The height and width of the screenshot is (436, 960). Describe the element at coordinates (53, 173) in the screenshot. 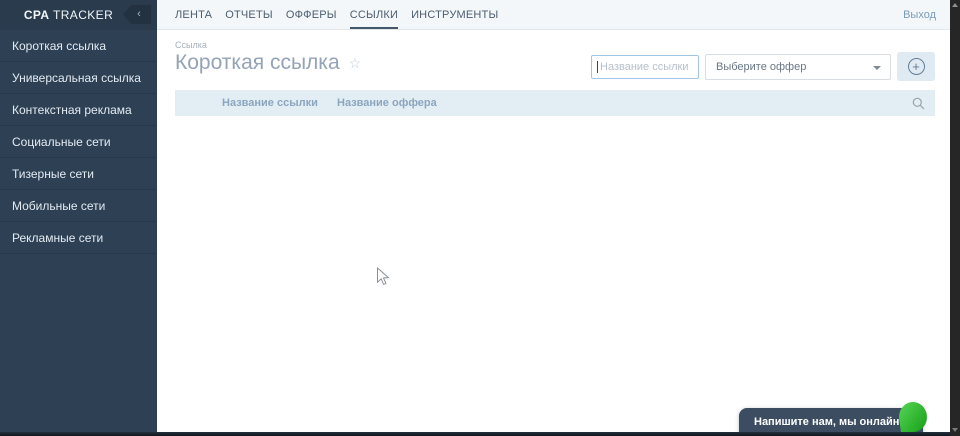

I see `sidebar-item-label: Тизерные сети` at that location.